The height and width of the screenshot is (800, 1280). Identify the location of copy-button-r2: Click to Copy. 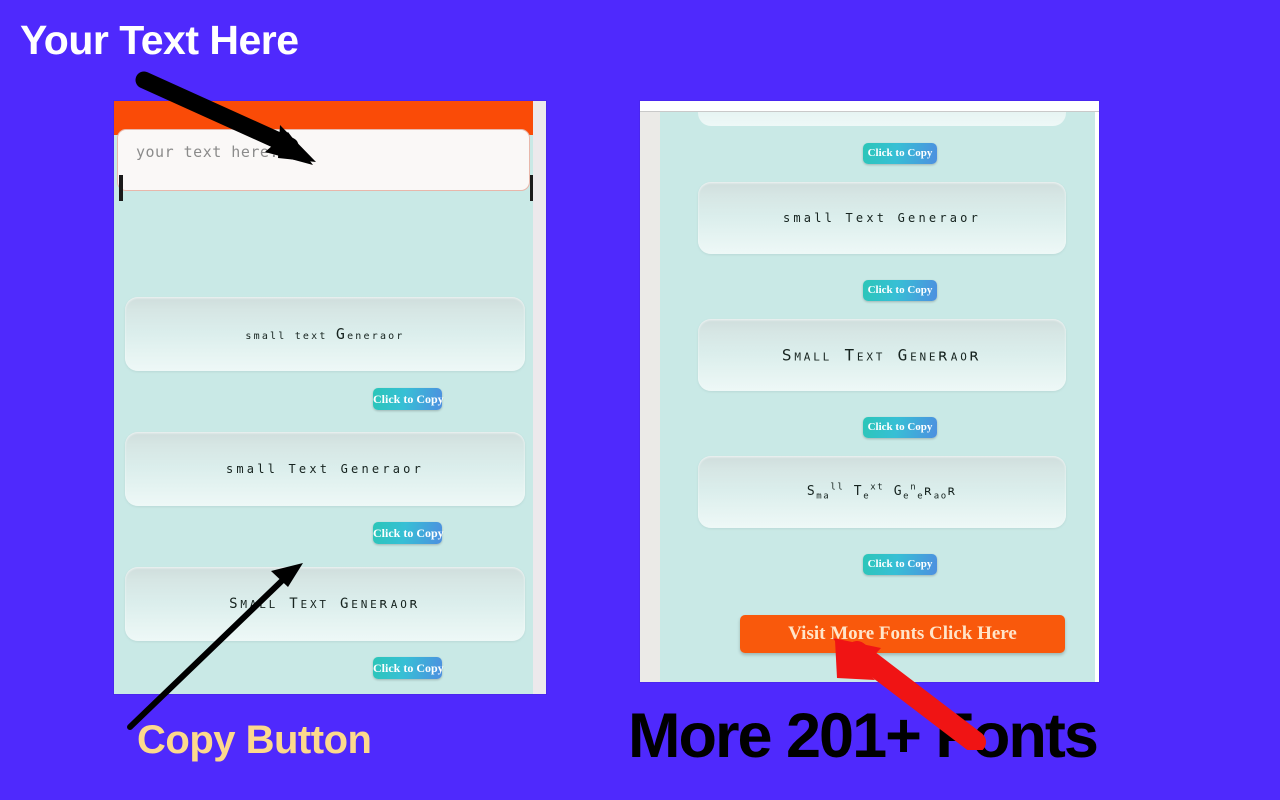
(900, 290).